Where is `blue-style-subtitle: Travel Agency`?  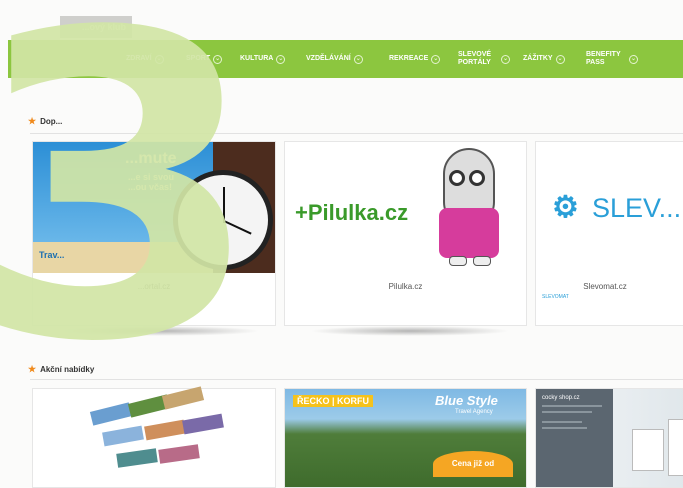
blue-style-subtitle: Travel Agency is located at coordinates (474, 412).